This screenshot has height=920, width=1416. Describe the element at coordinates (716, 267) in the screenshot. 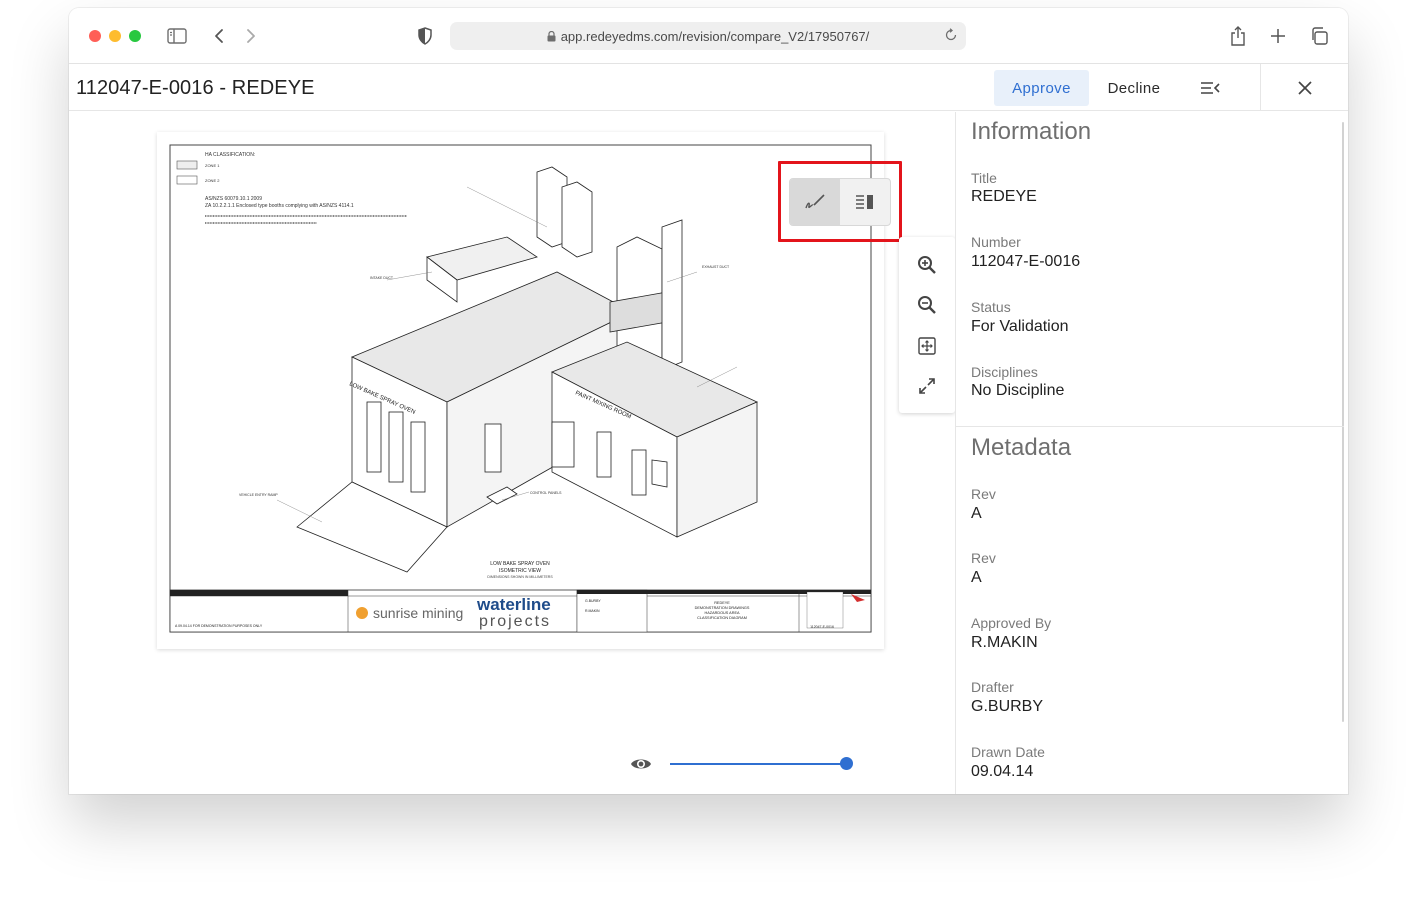

I see `exhaust-duct-label: EXHAUST DUCT` at that location.